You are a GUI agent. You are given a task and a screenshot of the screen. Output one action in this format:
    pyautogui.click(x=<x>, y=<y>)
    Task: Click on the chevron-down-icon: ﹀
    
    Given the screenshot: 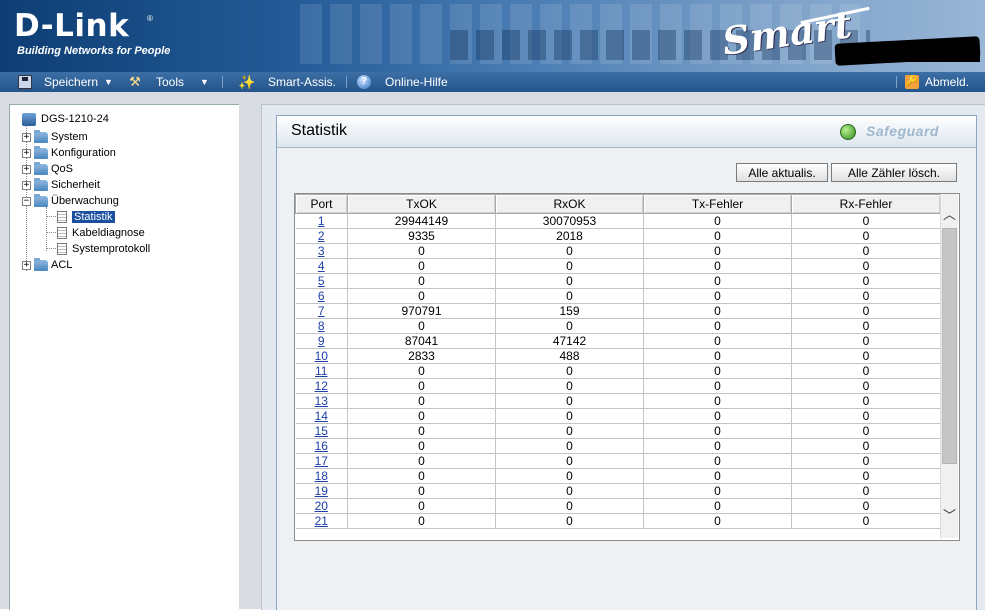 What is the action you would take?
    pyautogui.click(x=949, y=515)
    